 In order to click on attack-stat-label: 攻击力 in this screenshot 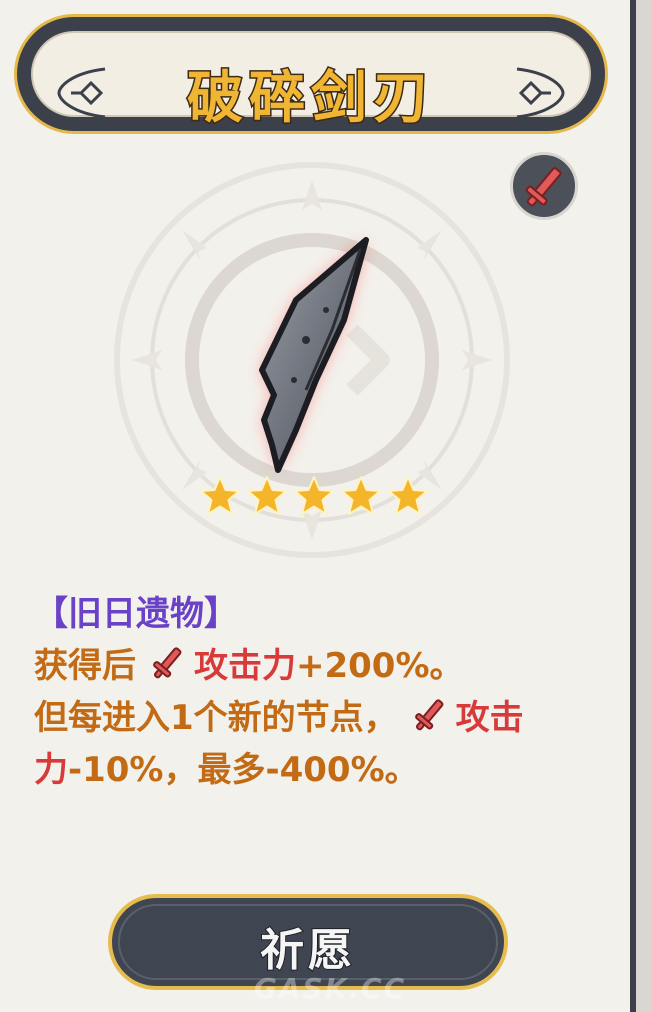, I will do `click(245, 666)`.